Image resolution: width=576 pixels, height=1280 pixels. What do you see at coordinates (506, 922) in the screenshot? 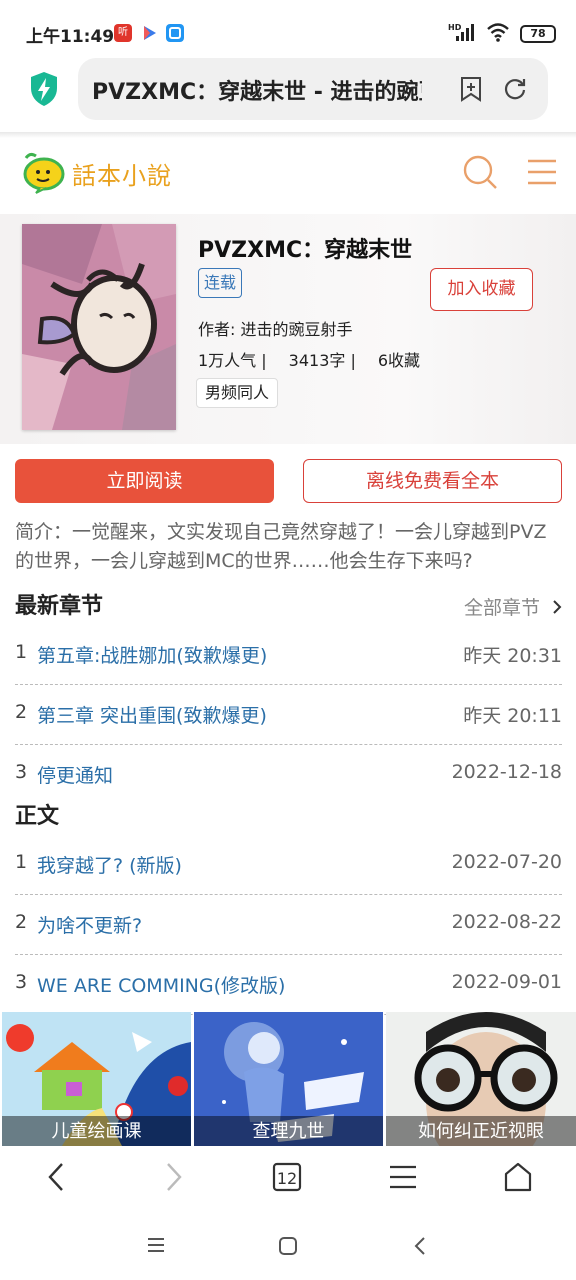
I see `chapter-date: 2022-08-22` at bounding box center [506, 922].